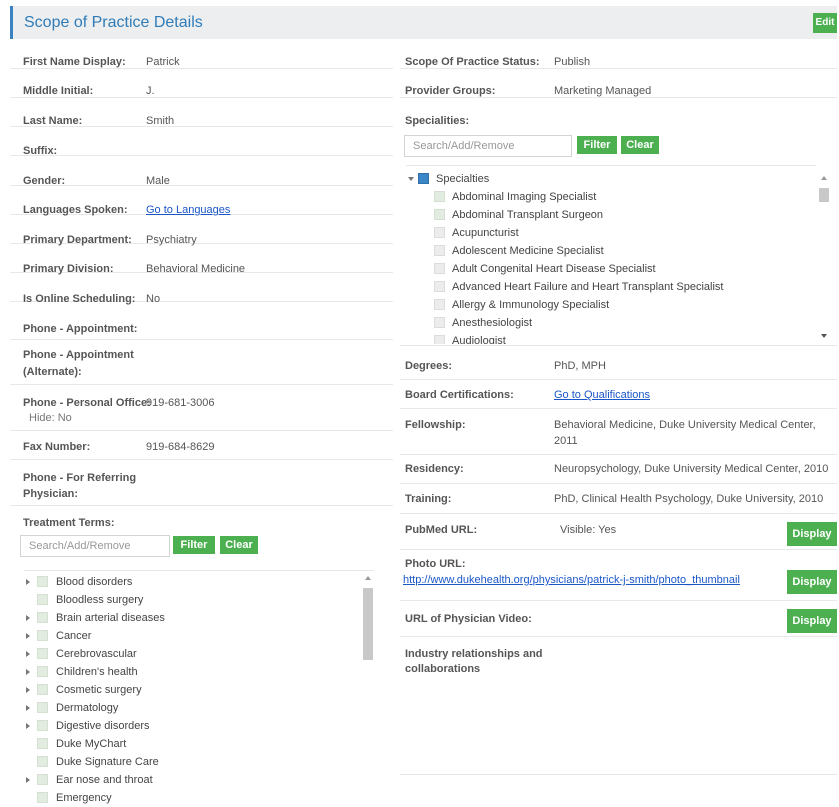 This screenshot has height=807, width=839. Describe the element at coordinates (201, 201) in the screenshot. I see `field-languages: Languages Spoken: Go to Languages` at that location.